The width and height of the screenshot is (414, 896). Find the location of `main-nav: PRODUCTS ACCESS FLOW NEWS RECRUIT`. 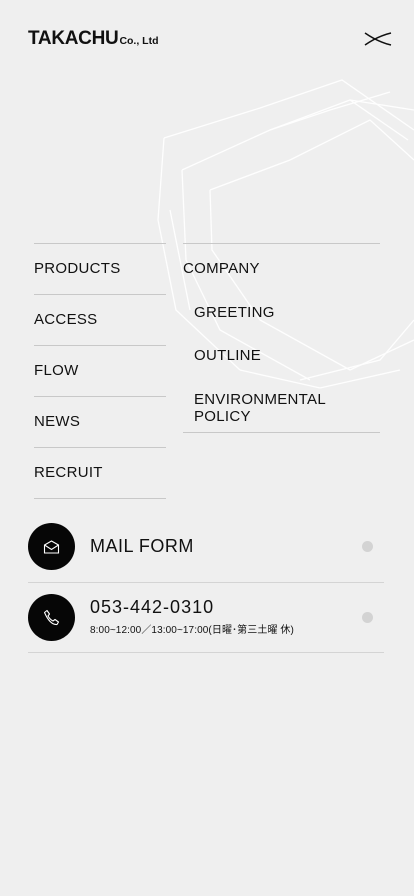

main-nav: PRODUCTS ACCESS FLOW NEWS RECRUIT is located at coordinates (100, 371).